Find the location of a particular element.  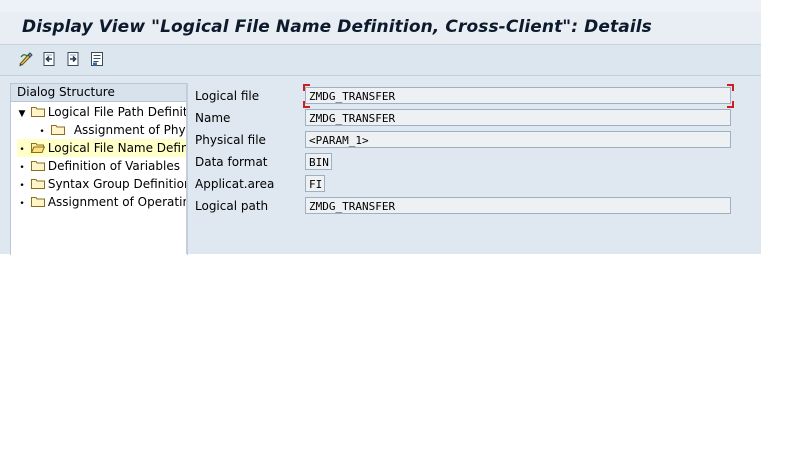

tree-item-definition-variables: • Definition of Variables is located at coordinates (98, 166).